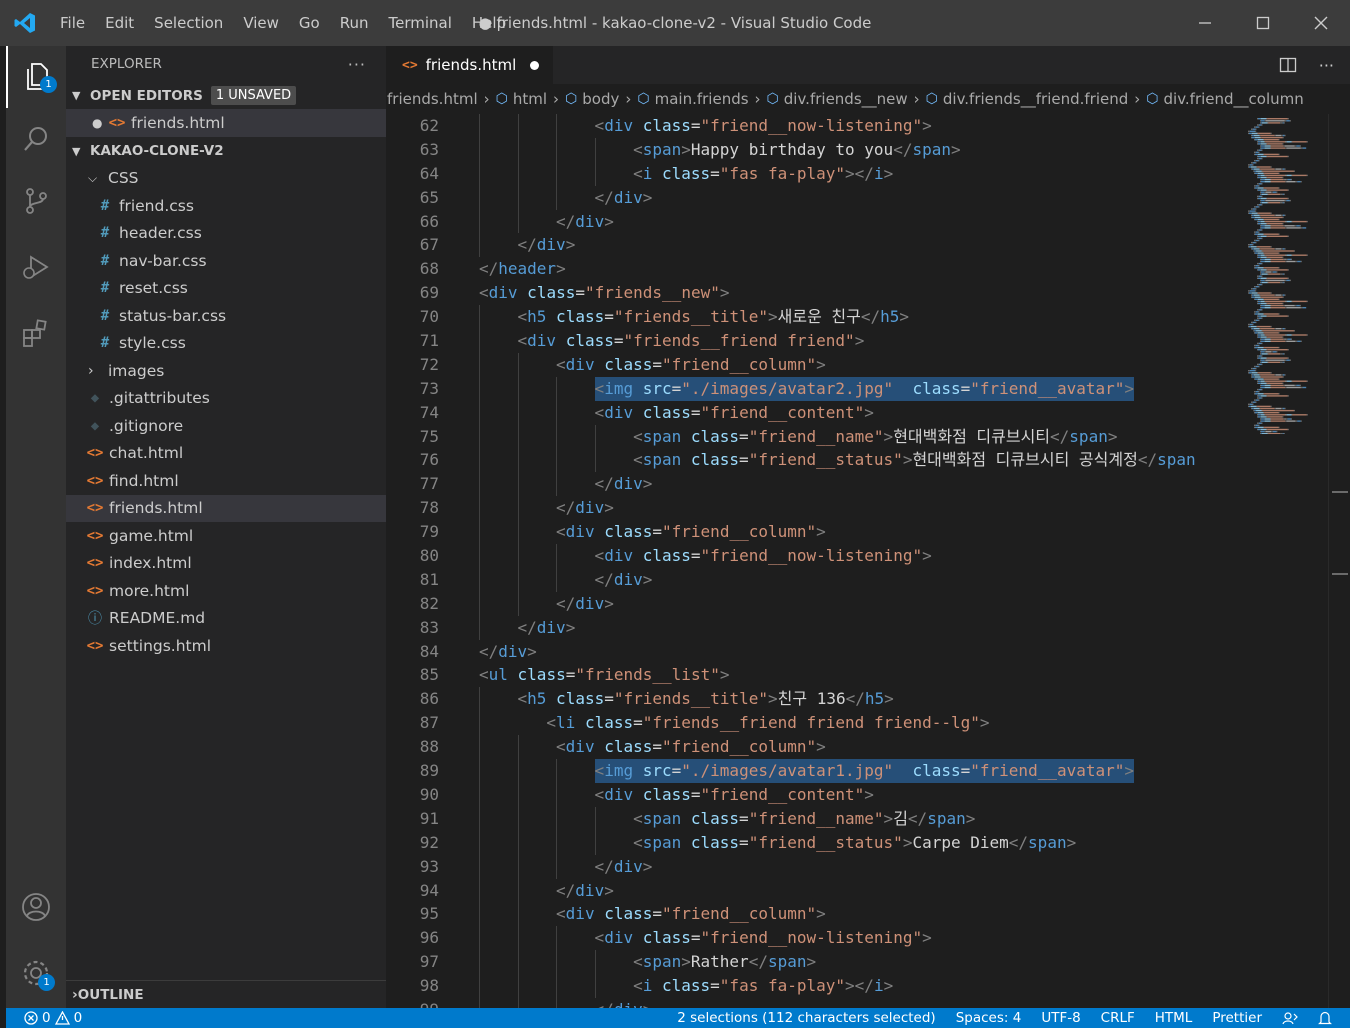 The height and width of the screenshot is (1028, 1350). Describe the element at coordinates (1174, 1018) in the screenshot. I see `language-status: HTML` at that location.